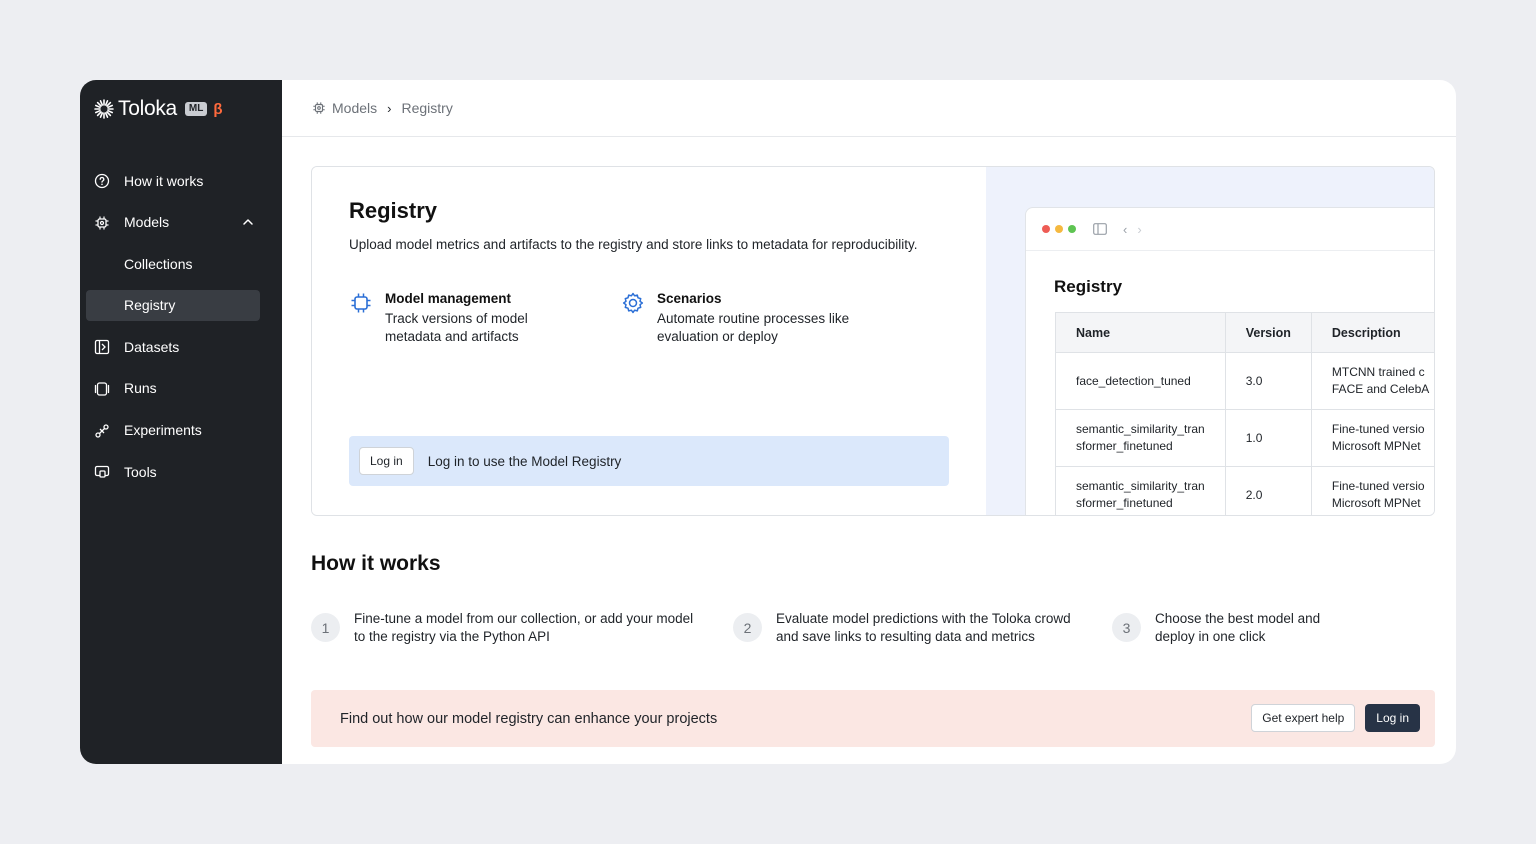 Image resolution: width=1536 pixels, height=844 pixels. I want to click on column-header: Name, so click(1140, 332).